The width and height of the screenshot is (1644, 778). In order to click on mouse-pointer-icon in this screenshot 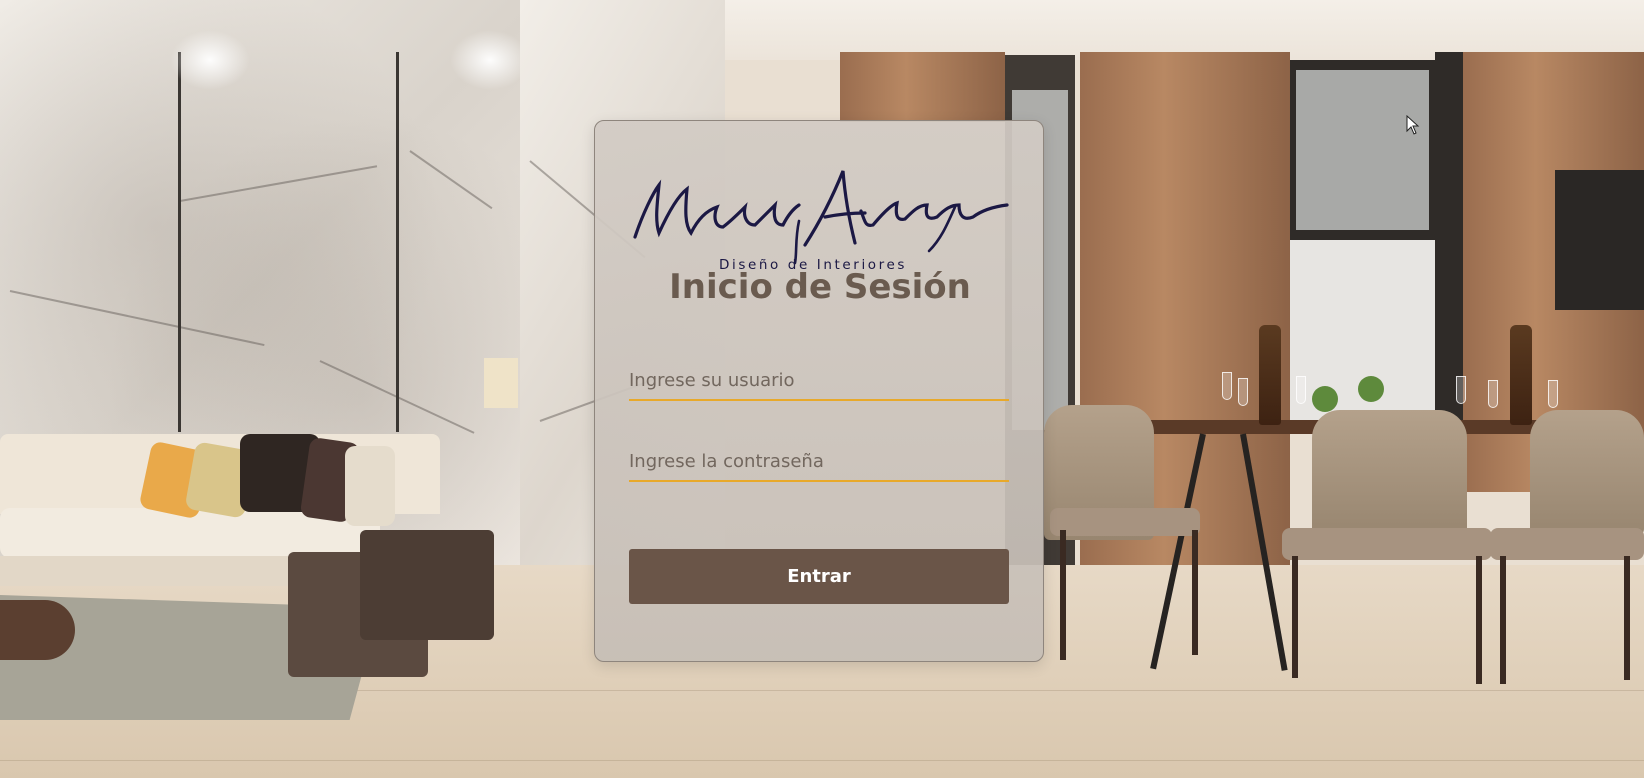, I will do `click(1413, 125)`.